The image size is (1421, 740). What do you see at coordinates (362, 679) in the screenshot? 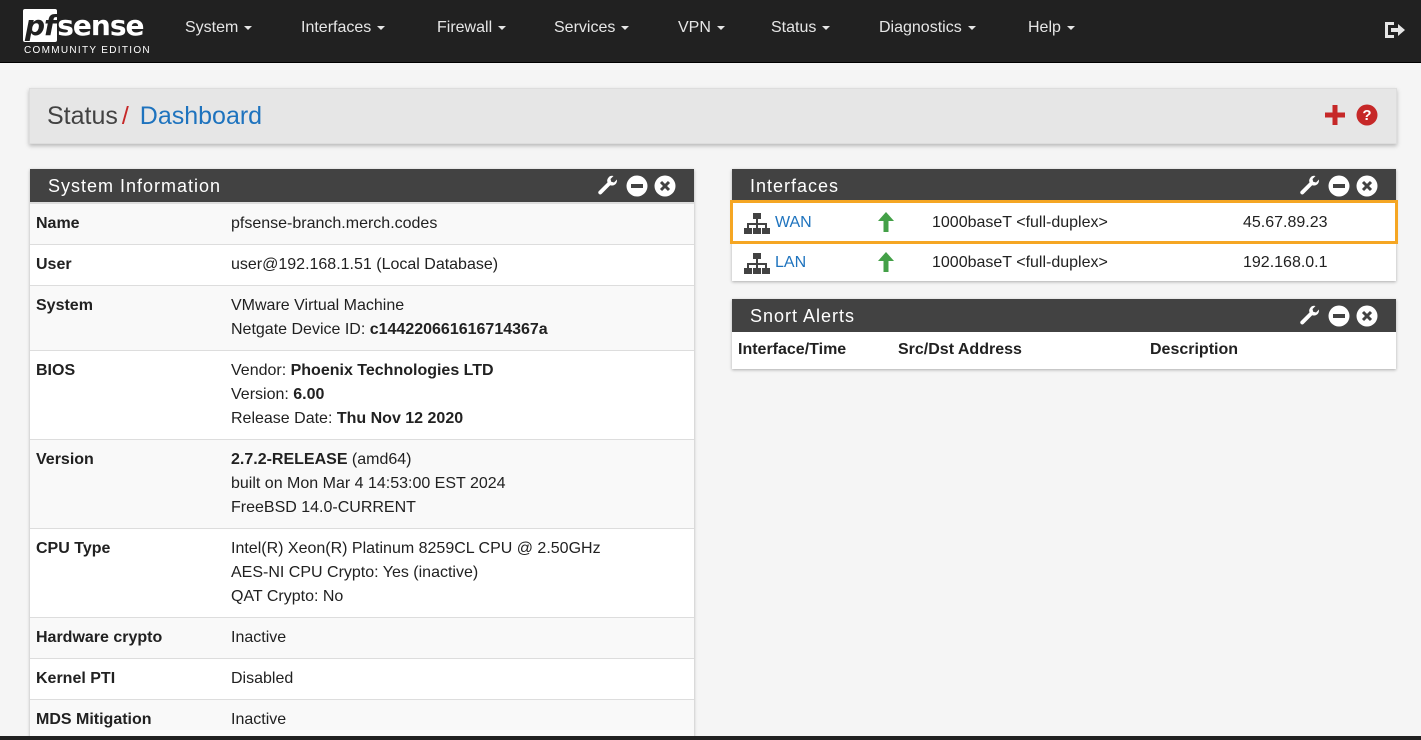
I see `table-row: Kernel PTI Disabled` at bounding box center [362, 679].